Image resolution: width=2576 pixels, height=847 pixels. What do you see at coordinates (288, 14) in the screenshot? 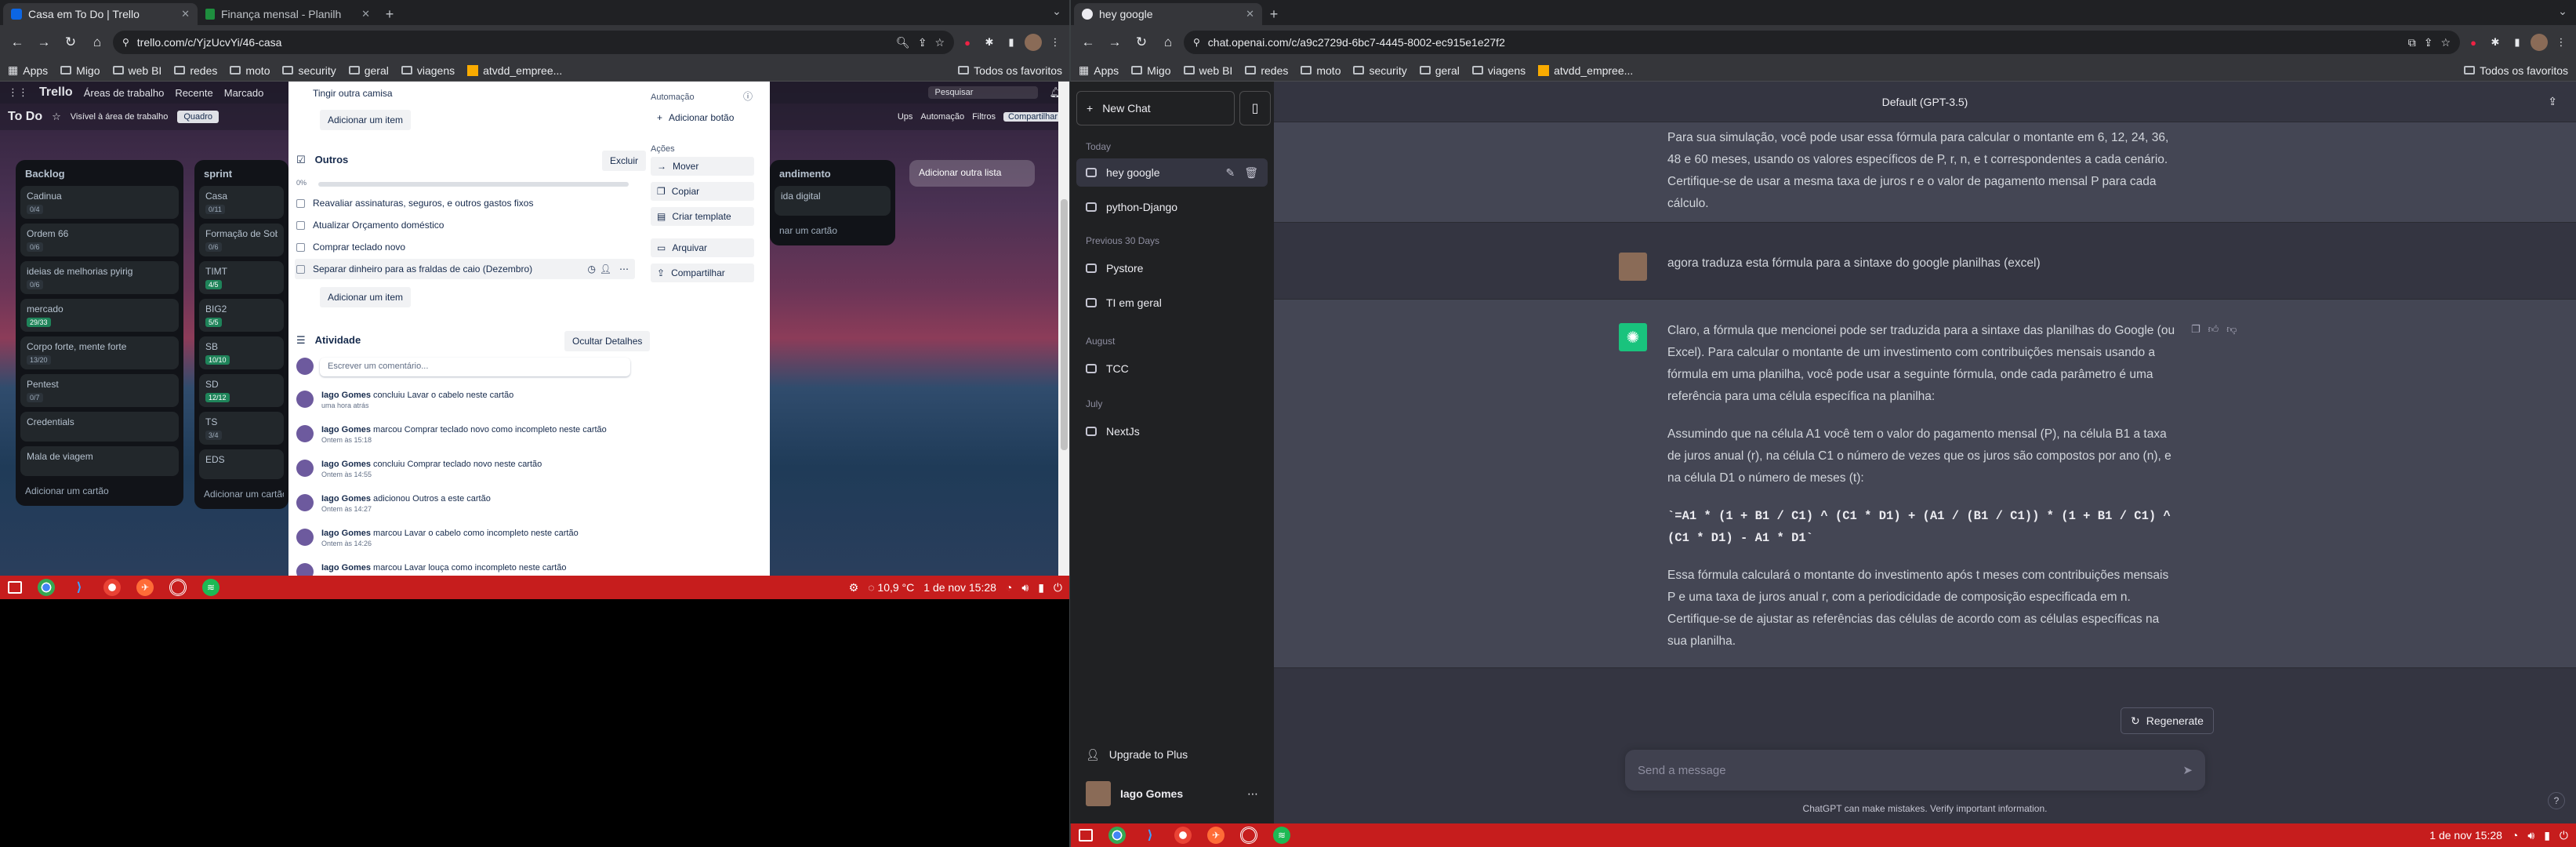
I see `tab-sheets: Finança mensal - Planilh ✕` at bounding box center [288, 14].